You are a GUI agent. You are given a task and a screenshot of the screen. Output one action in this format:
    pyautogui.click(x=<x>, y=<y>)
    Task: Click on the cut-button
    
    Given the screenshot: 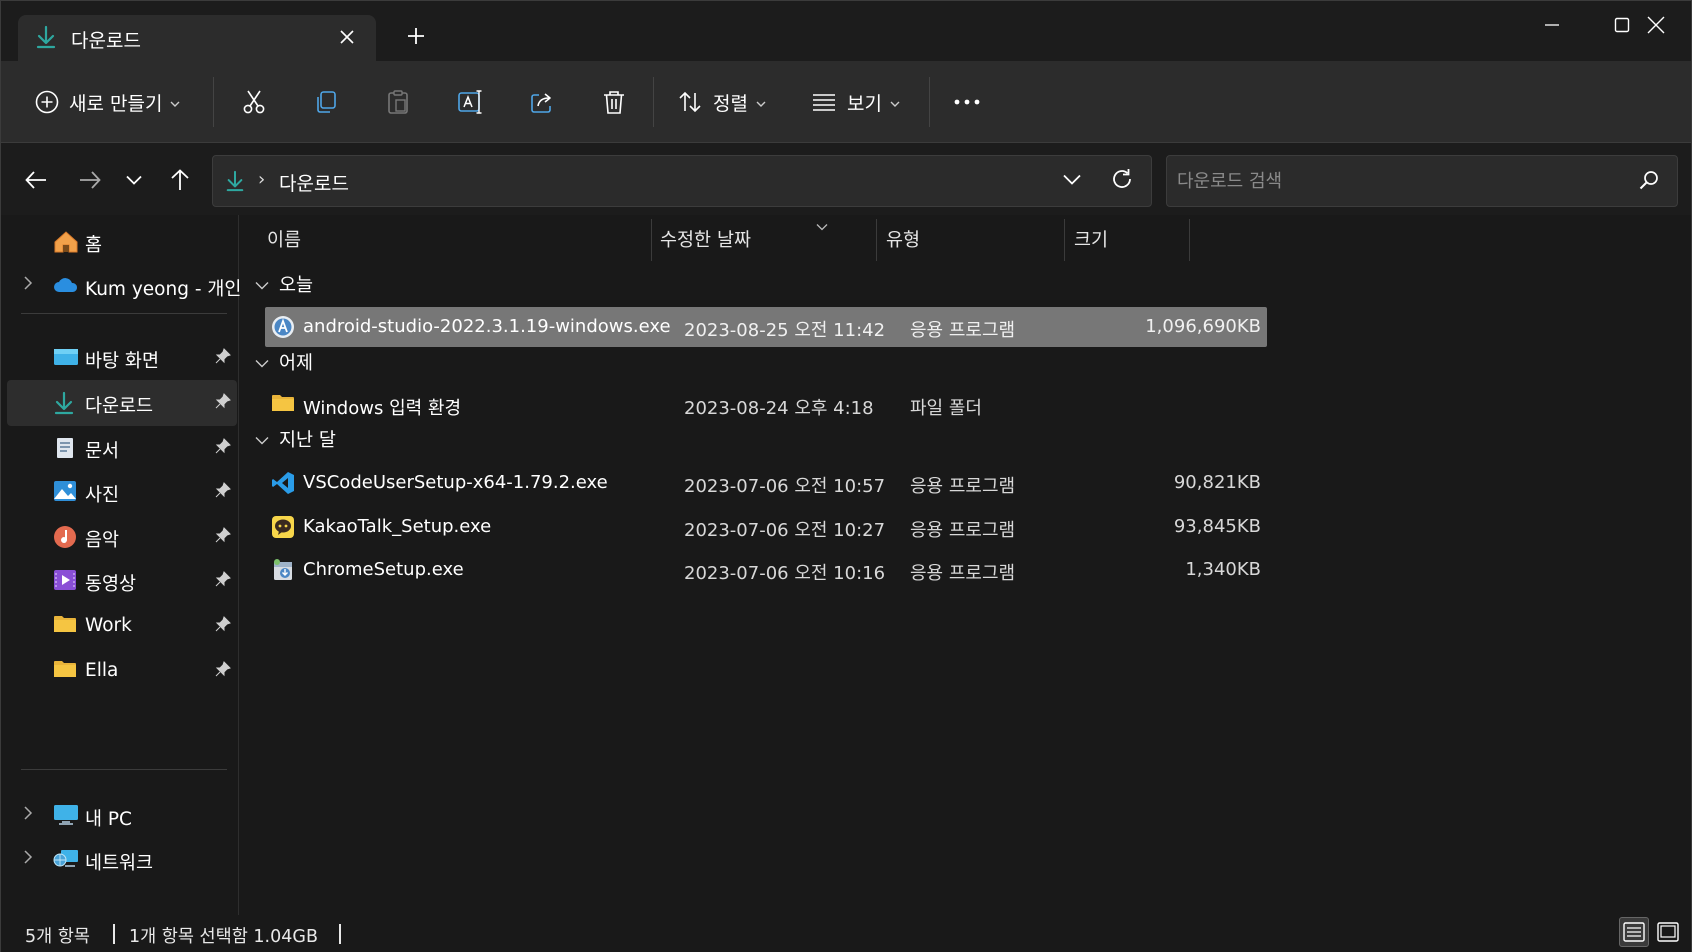 What is the action you would take?
    pyautogui.click(x=254, y=102)
    